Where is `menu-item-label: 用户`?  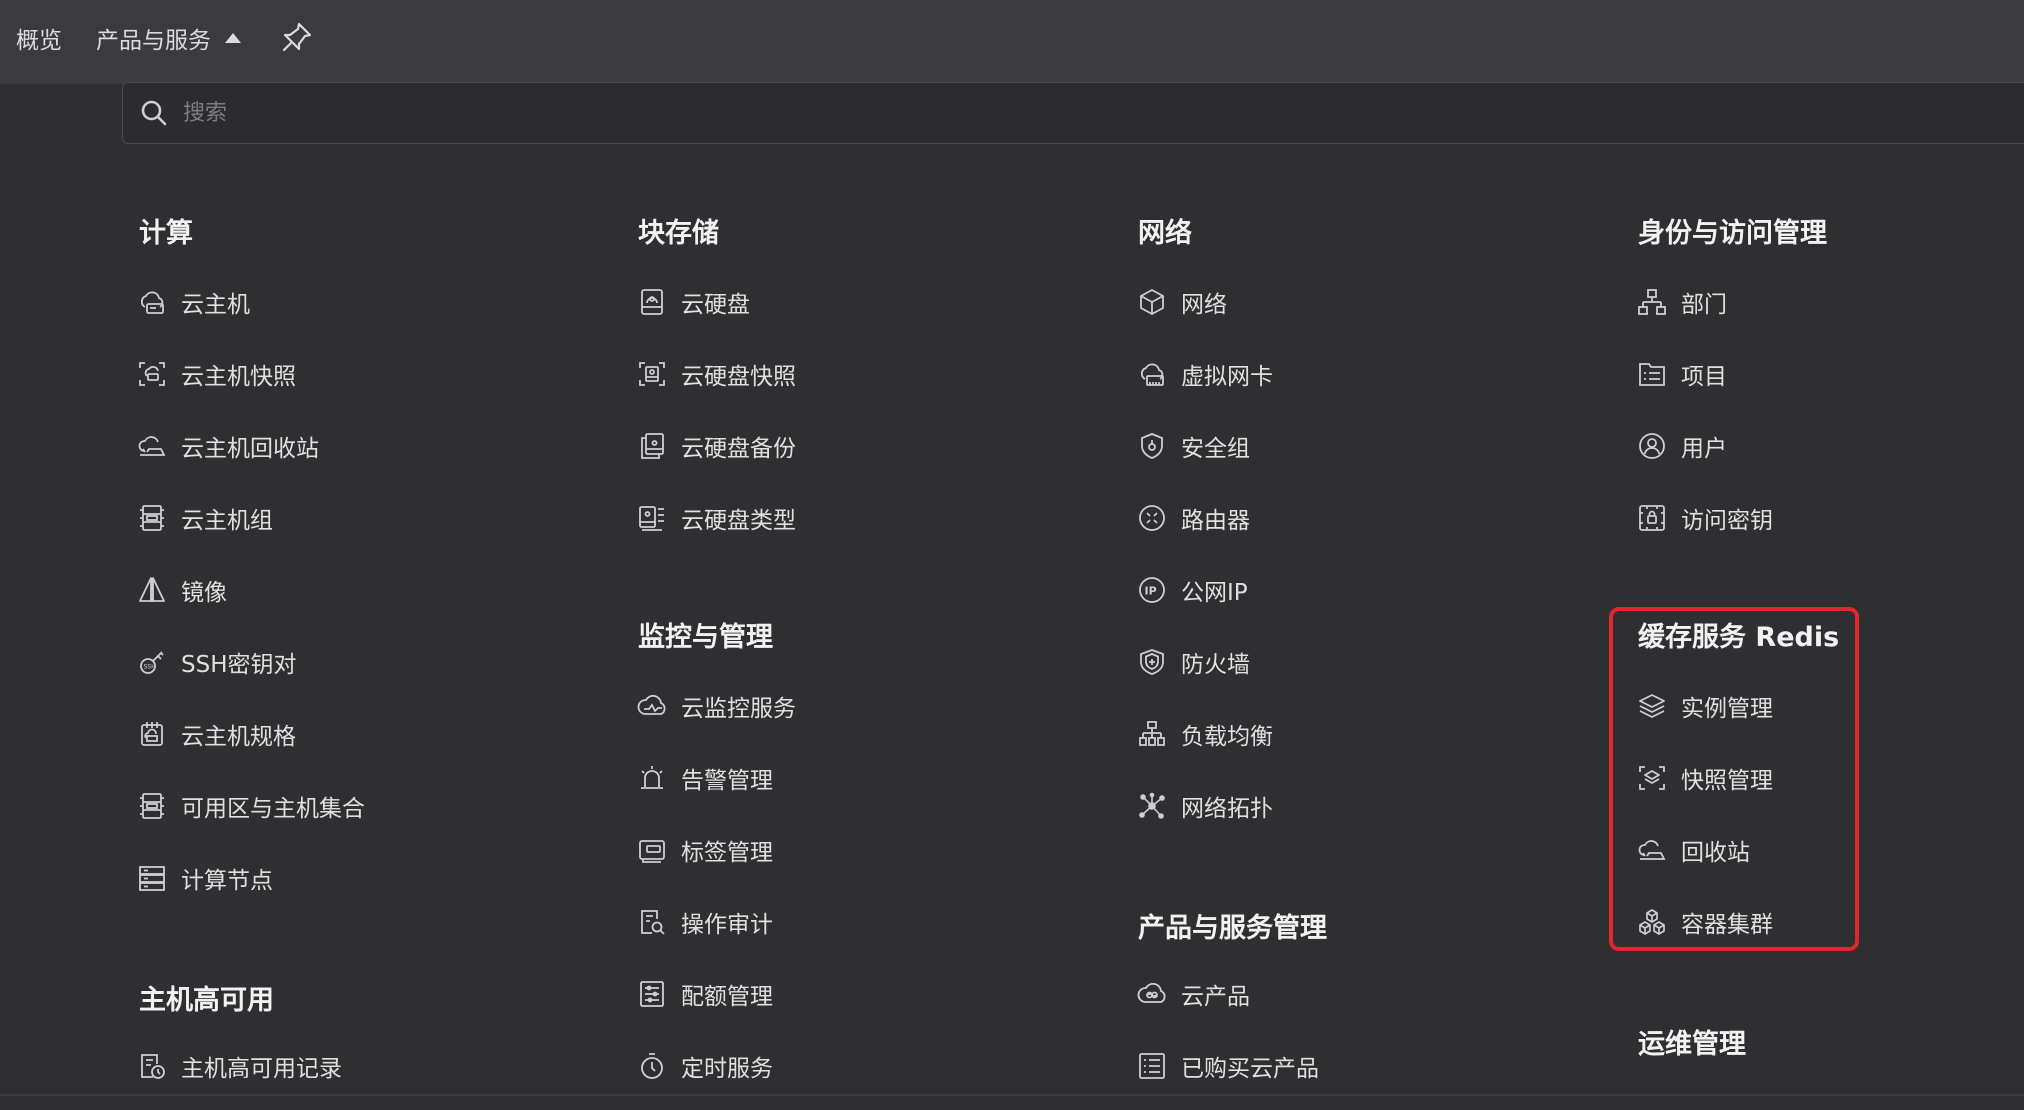 menu-item-label: 用户 is located at coordinates (1704, 449).